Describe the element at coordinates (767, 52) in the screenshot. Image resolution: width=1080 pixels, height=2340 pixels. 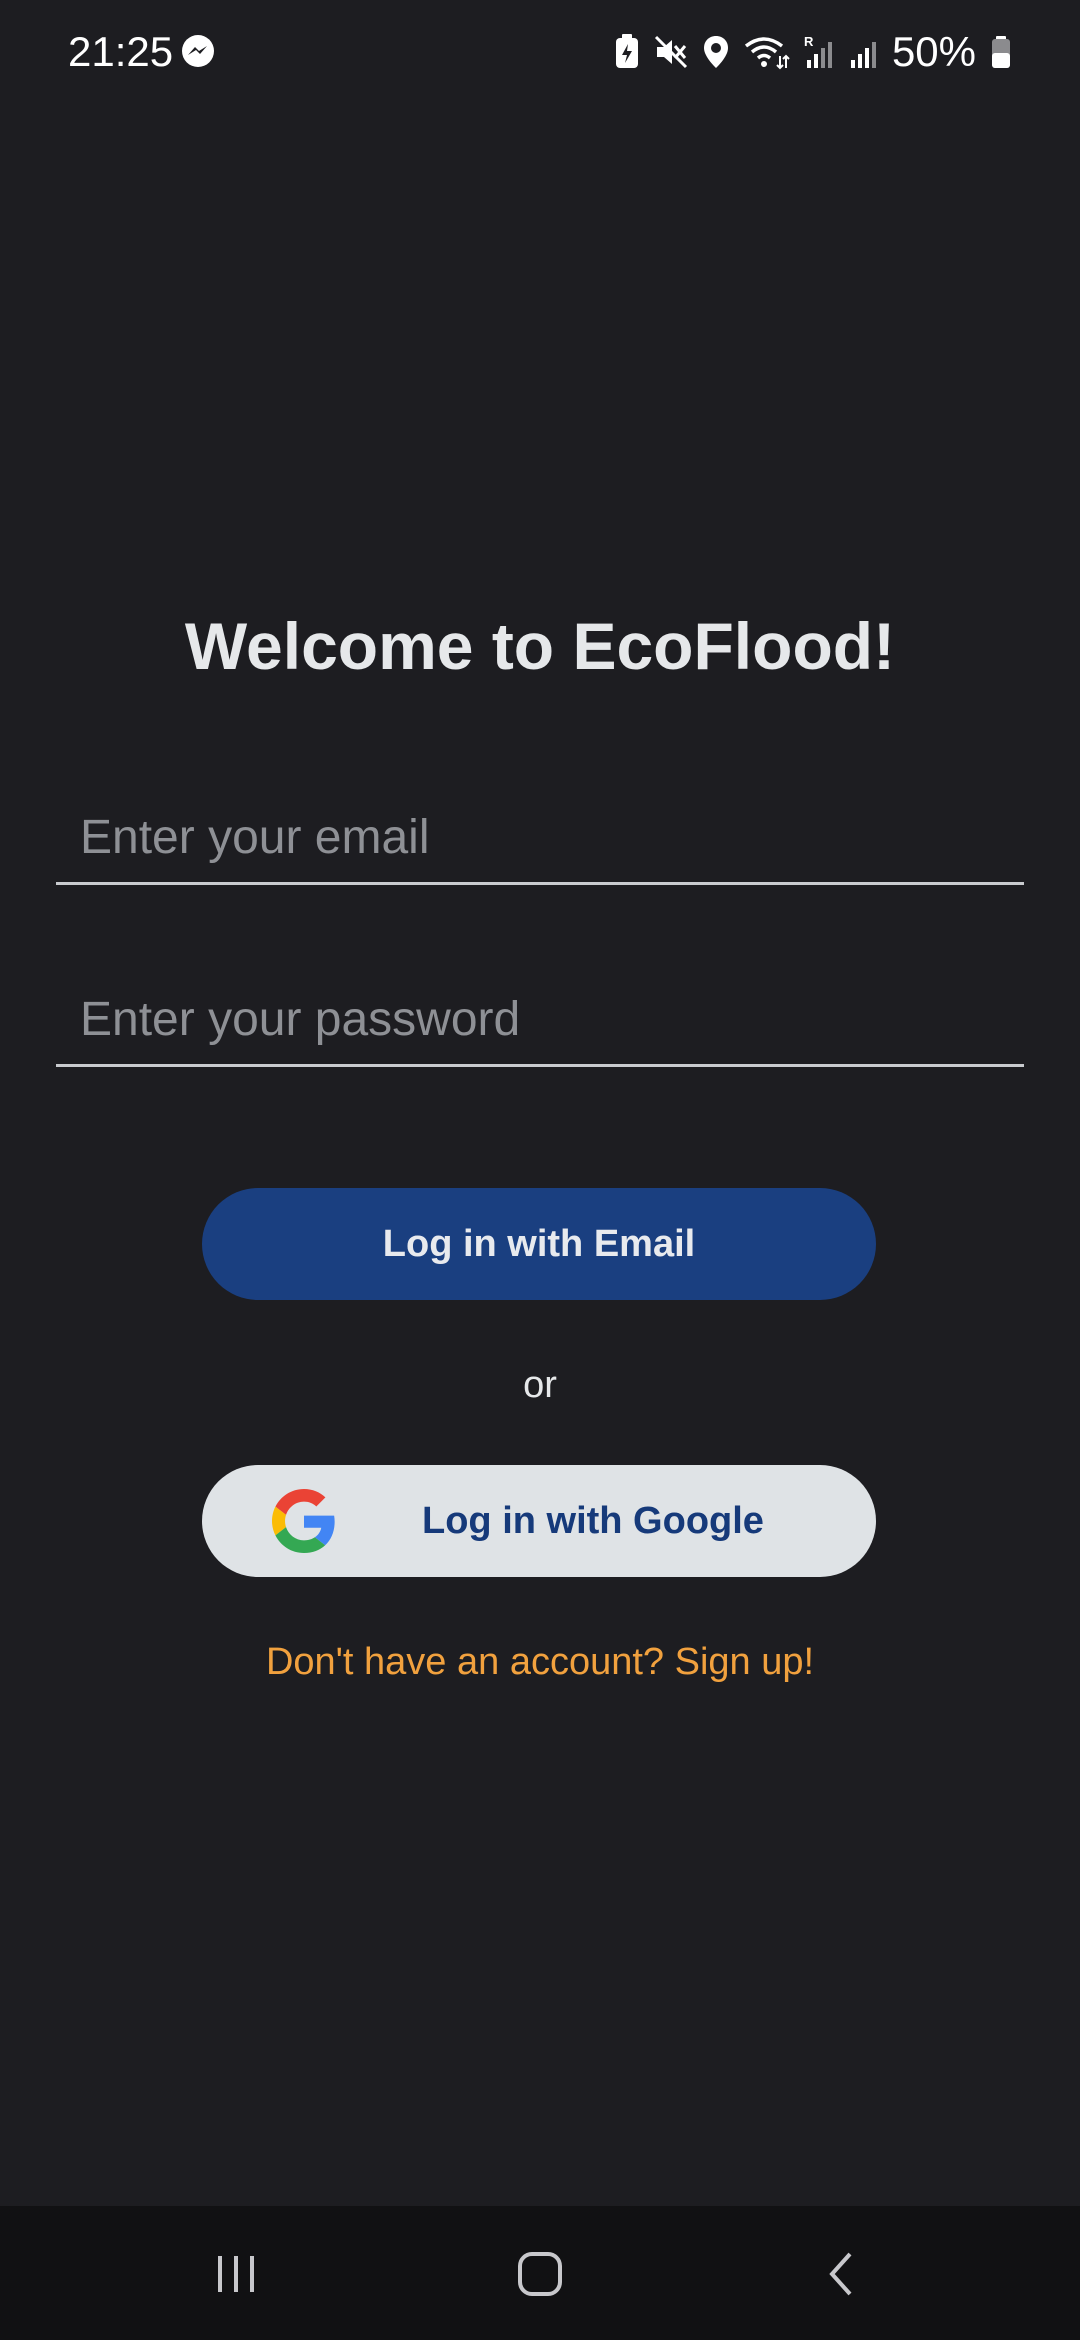
I see `wifi-icon` at that location.